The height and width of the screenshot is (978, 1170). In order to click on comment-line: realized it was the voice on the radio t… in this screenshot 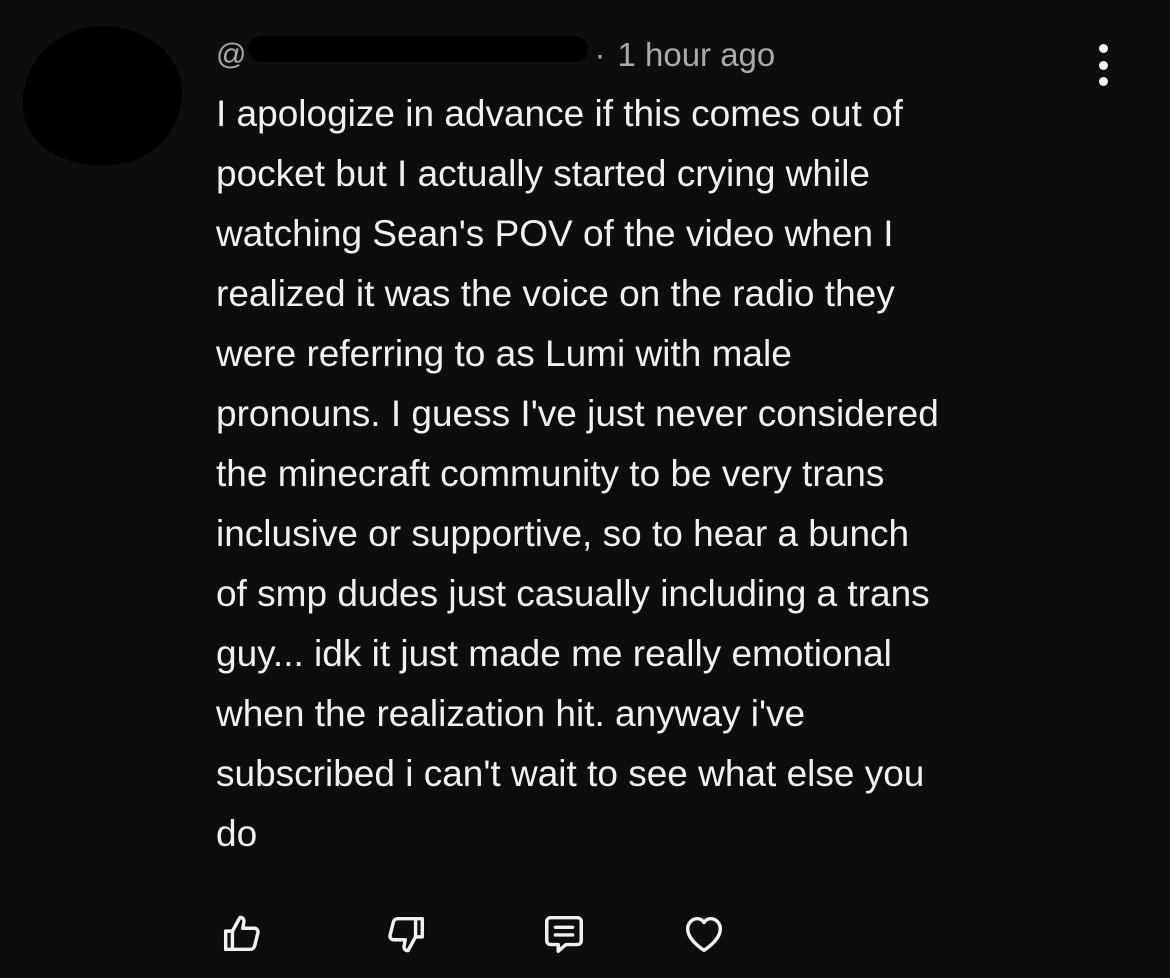, I will do `click(555, 293)`.